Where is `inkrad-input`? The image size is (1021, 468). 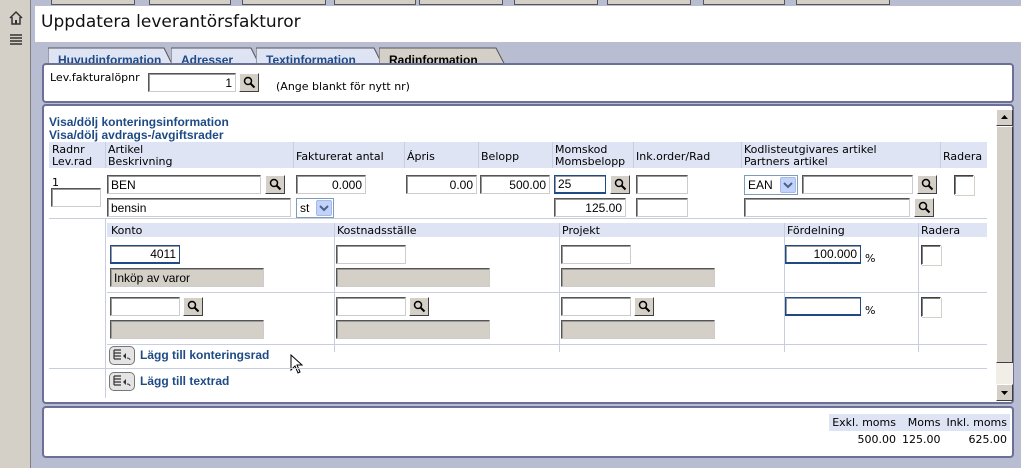 inkrad-input is located at coordinates (662, 207).